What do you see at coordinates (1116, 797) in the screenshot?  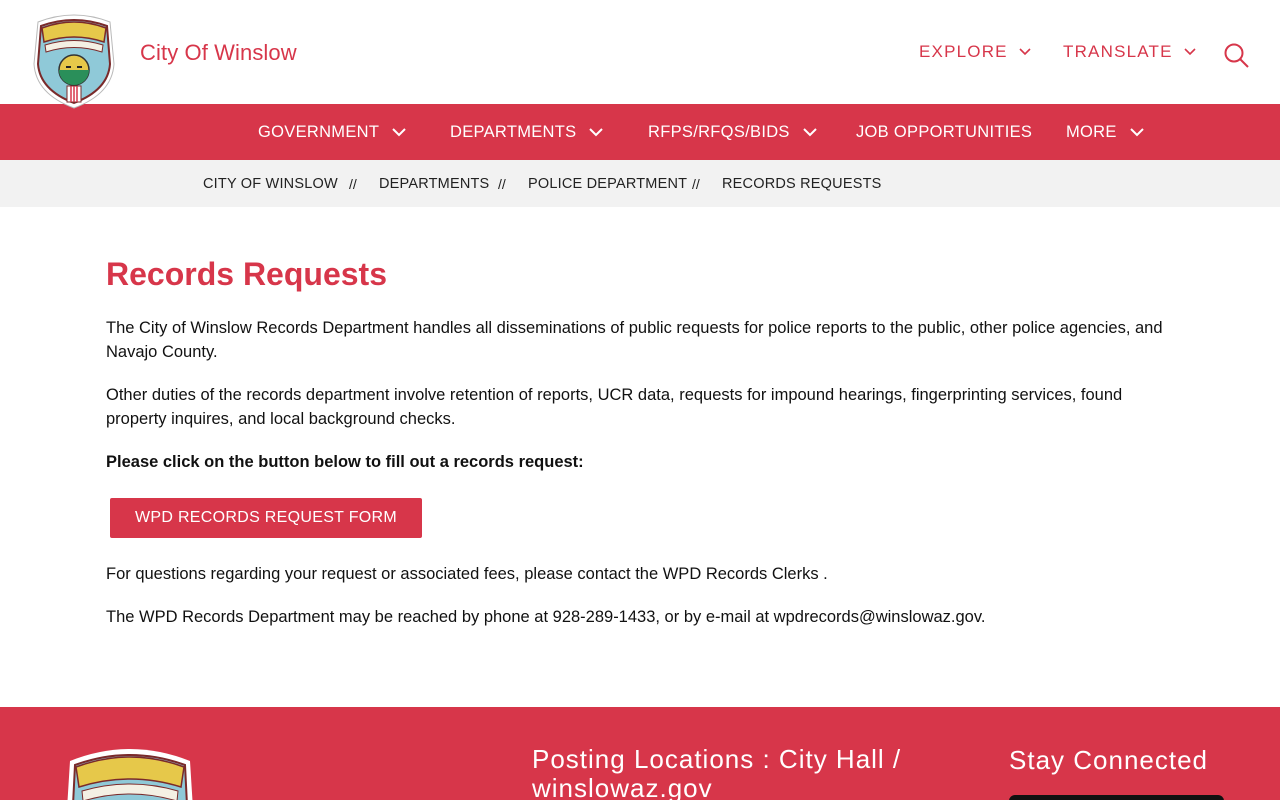 I see `app-store-badge` at bounding box center [1116, 797].